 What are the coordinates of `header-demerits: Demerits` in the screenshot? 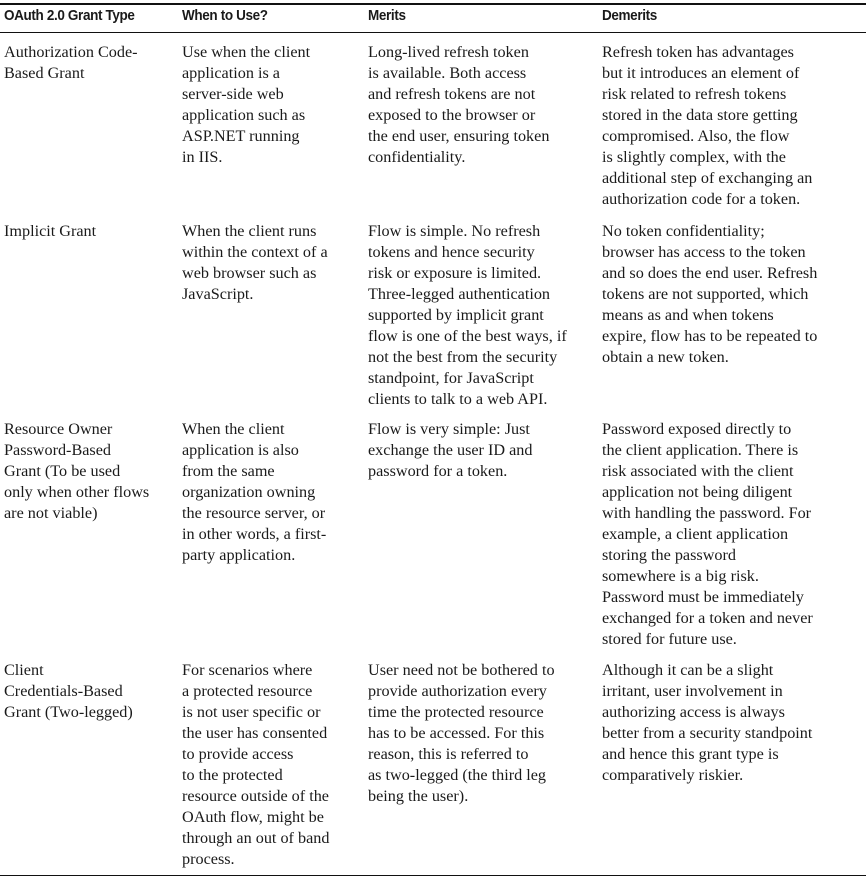 It's located at (629, 15).